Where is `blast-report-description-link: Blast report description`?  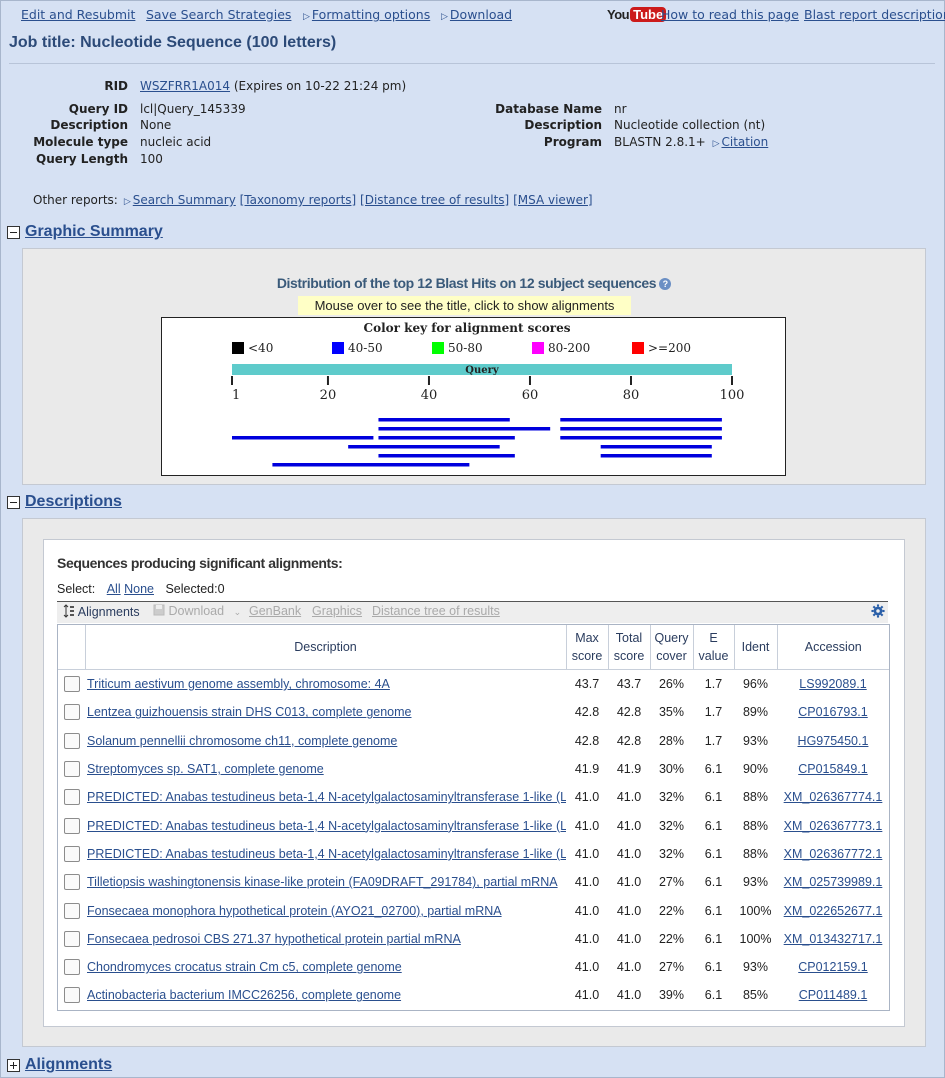 blast-report-description-link: Blast report description is located at coordinates (874, 14).